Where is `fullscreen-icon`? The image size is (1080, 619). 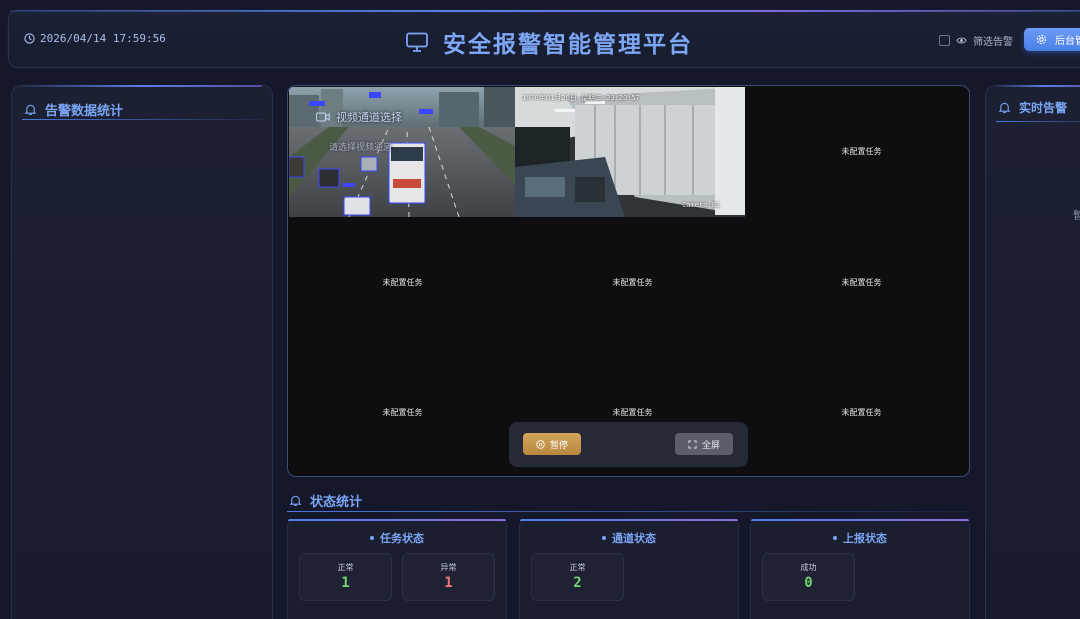 fullscreen-icon is located at coordinates (692, 444).